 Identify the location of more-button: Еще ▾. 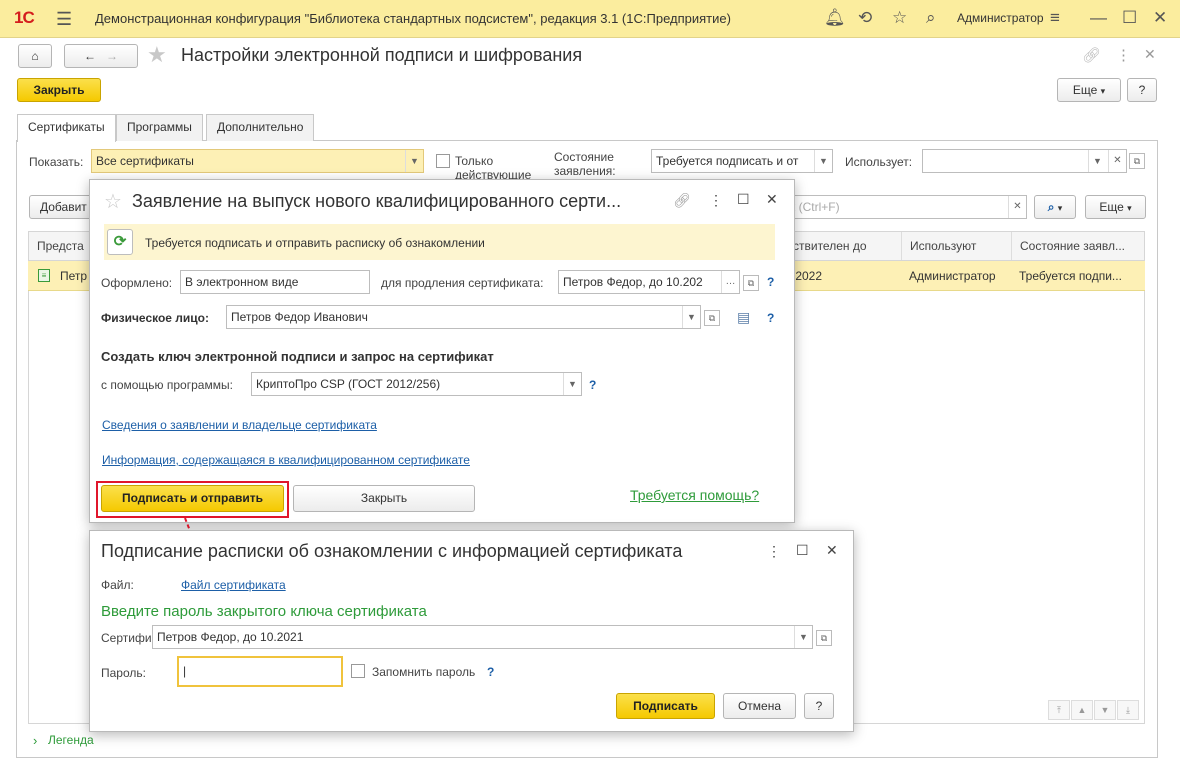
(1089, 90).